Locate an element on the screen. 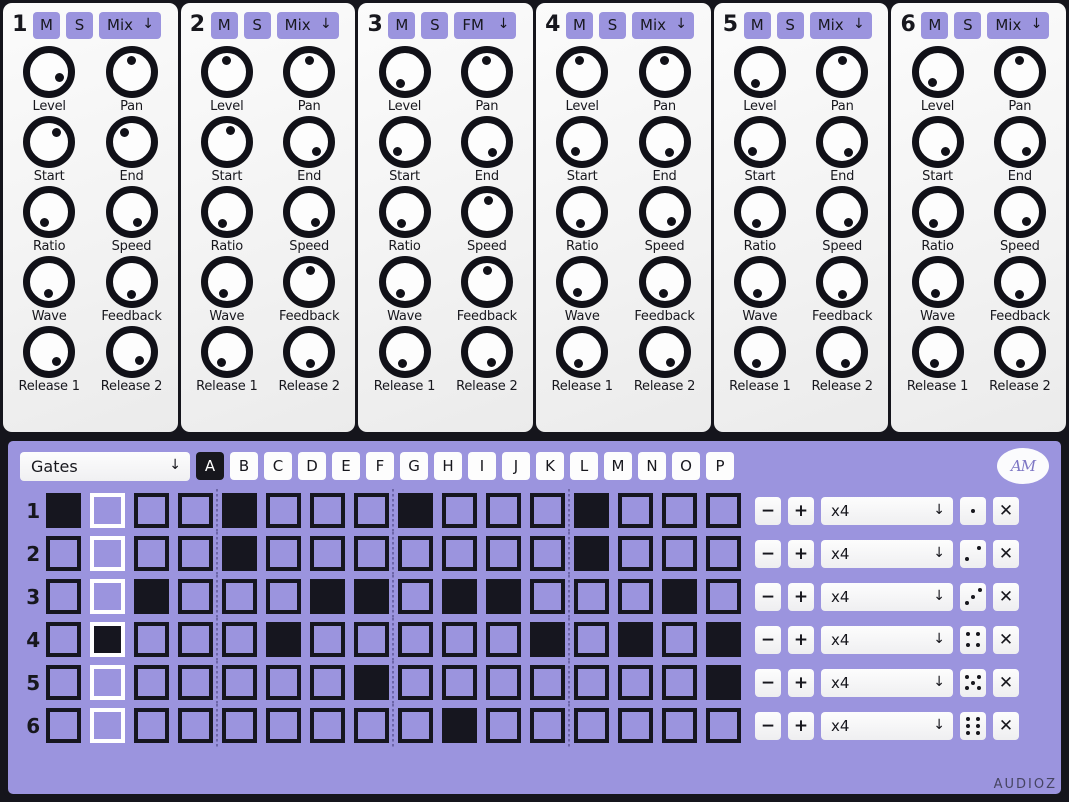 The height and width of the screenshot is (802, 1069). pattern-button-B: B is located at coordinates (244, 466).